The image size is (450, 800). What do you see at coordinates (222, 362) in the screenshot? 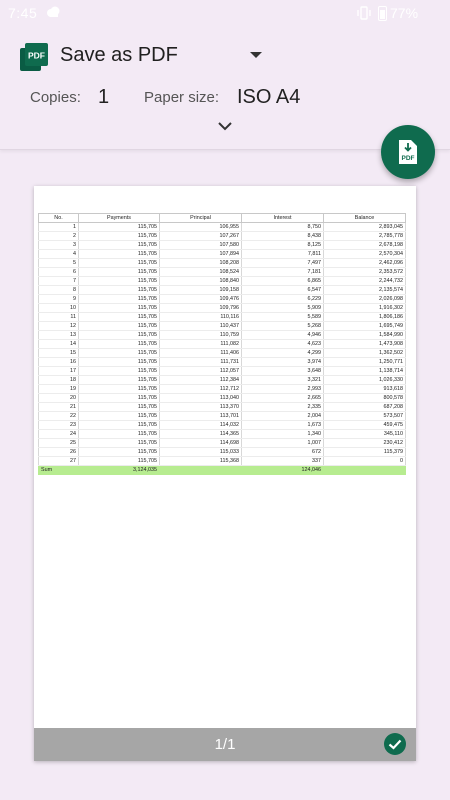
I see `table-row: 16 115,705 111,731 3,974 1,250,771` at bounding box center [222, 362].